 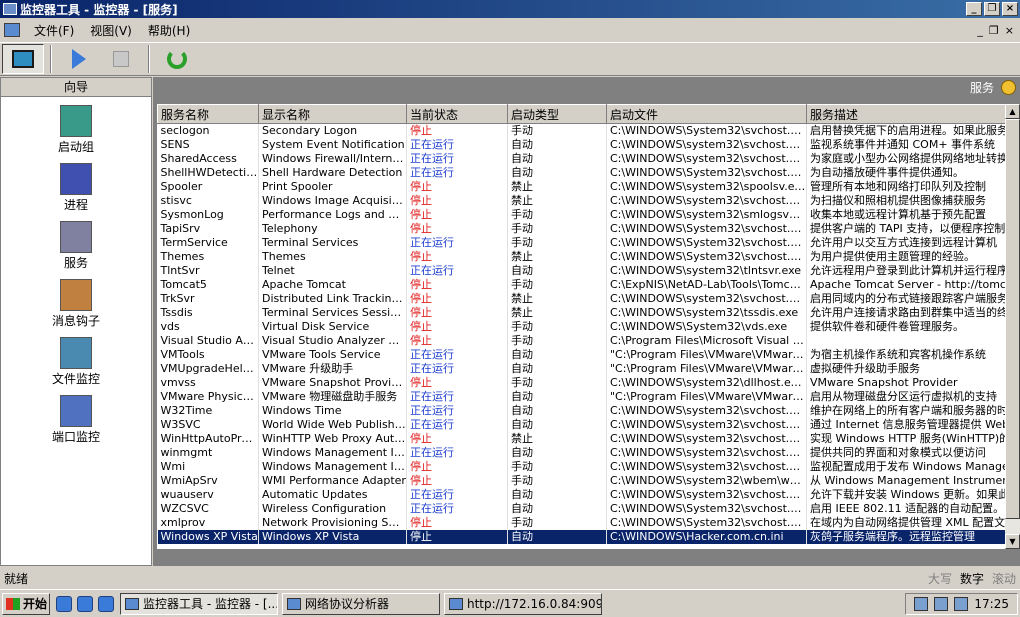 I want to click on table-cell: 为自动播放硬件事件提供通知。, so click(x=905, y=172).